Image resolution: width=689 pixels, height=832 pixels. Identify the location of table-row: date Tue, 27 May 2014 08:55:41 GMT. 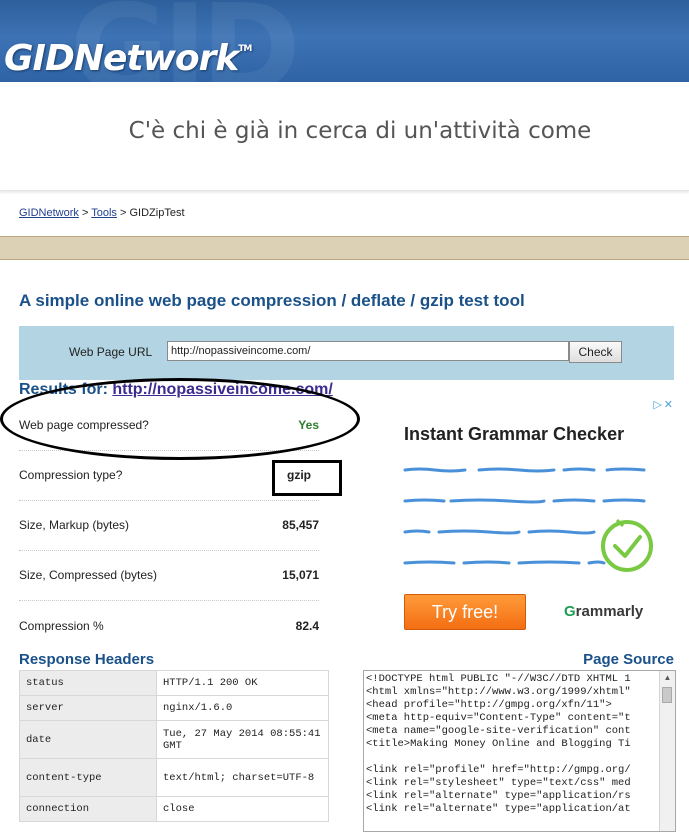
(174, 739).